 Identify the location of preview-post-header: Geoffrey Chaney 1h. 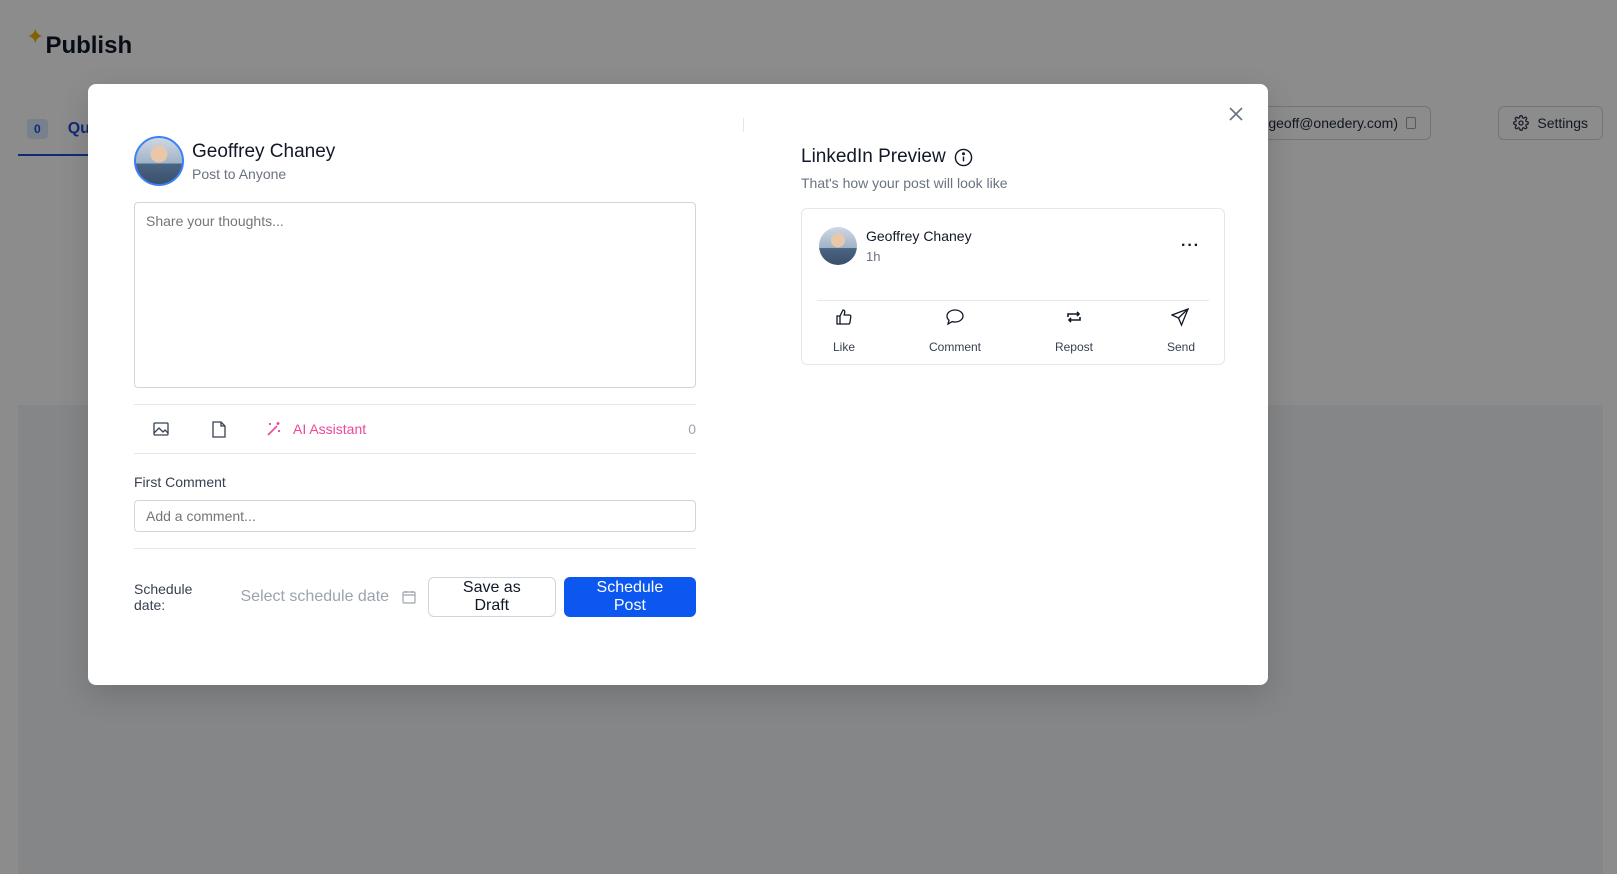
(895, 246).